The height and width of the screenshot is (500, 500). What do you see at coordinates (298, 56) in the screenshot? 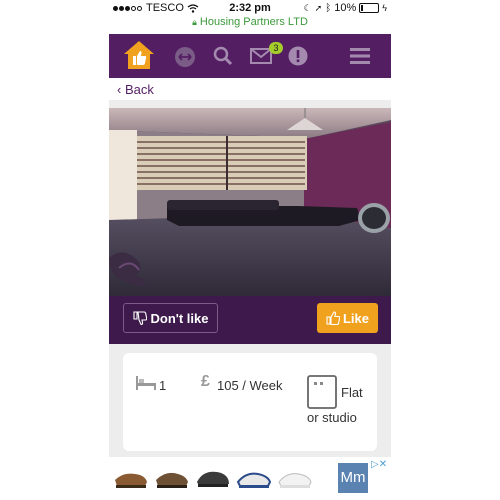
I see `alert-icon` at bounding box center [298, 56].